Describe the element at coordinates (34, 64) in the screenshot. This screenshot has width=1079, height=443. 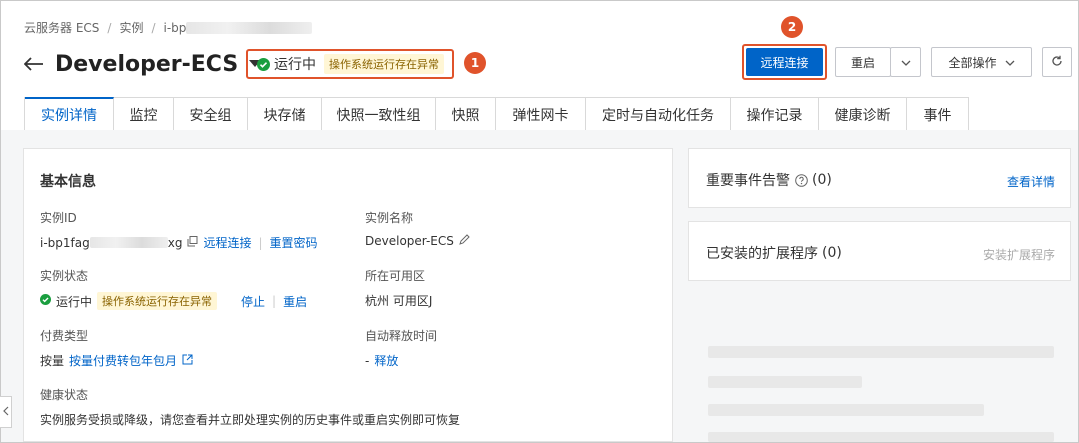
I see `back-arrow-icon` at that location.